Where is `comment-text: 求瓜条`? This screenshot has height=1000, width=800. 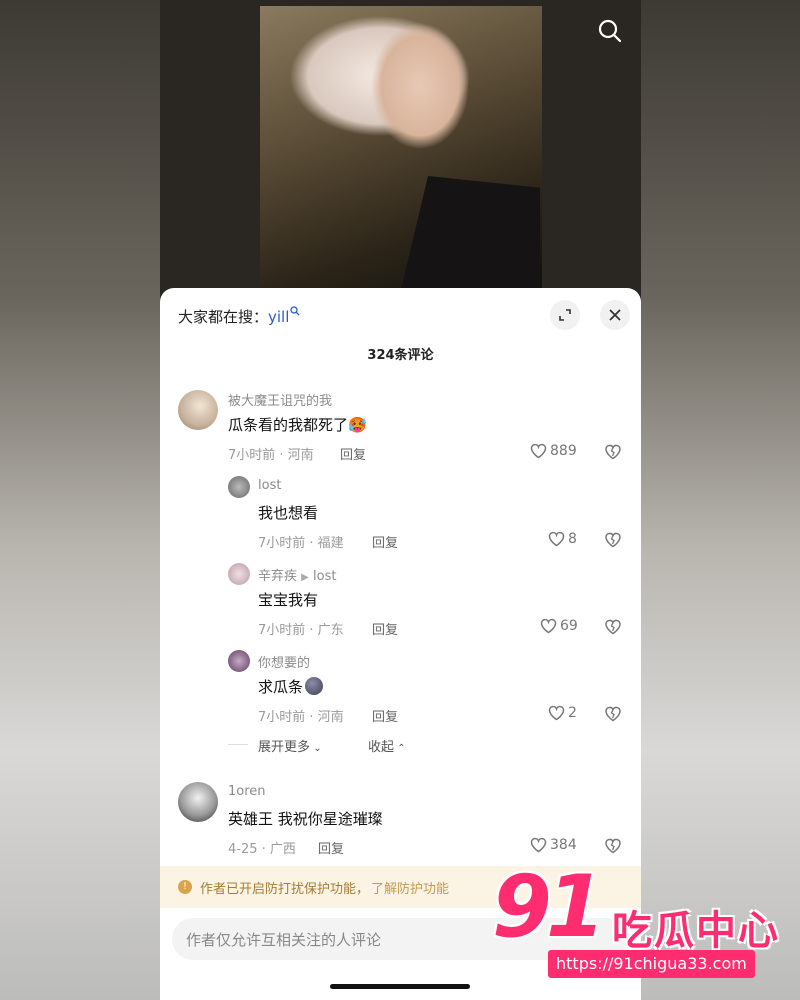
comment-text: 求瓜条 is located at coordinates (291, 686).